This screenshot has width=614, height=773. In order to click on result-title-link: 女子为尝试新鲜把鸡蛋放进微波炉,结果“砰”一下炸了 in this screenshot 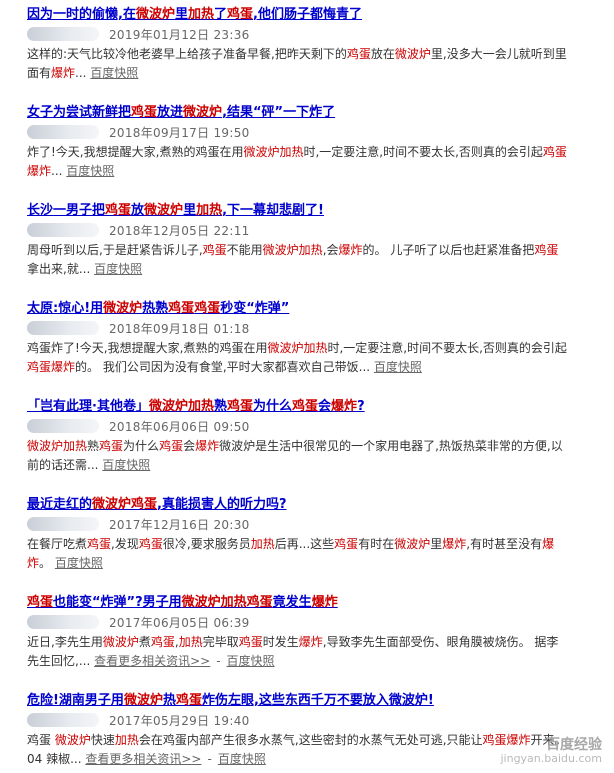, I will do `click(314, 113)`.